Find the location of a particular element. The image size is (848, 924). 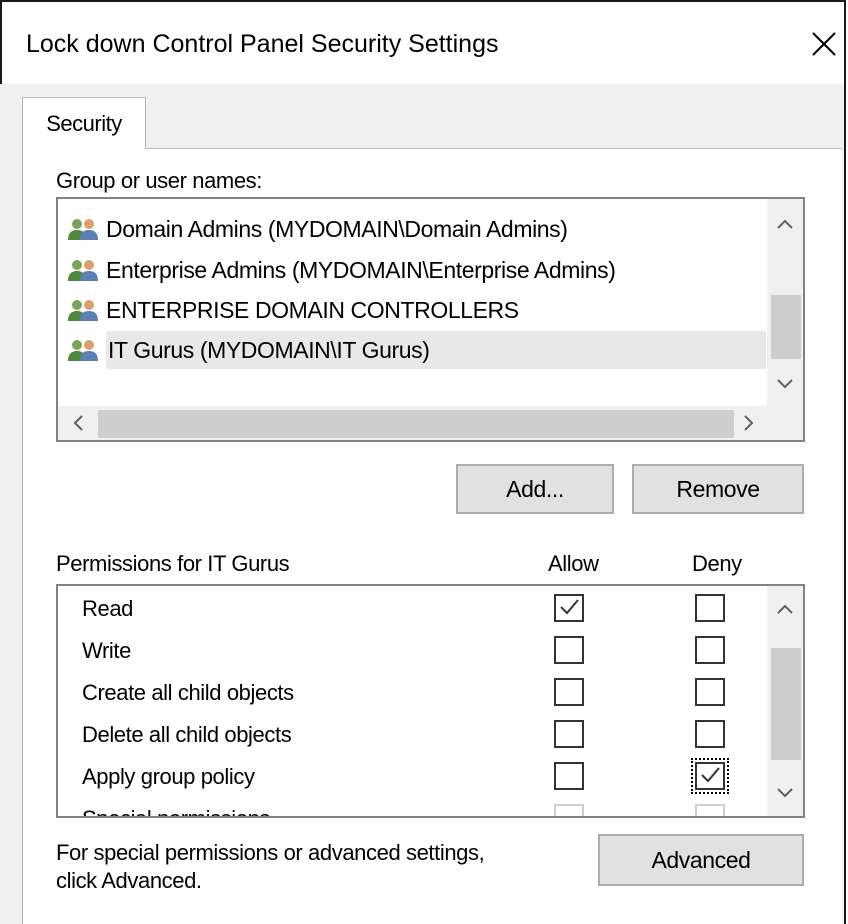

horizontal-scrollbar is located at coordinates (412, 423).